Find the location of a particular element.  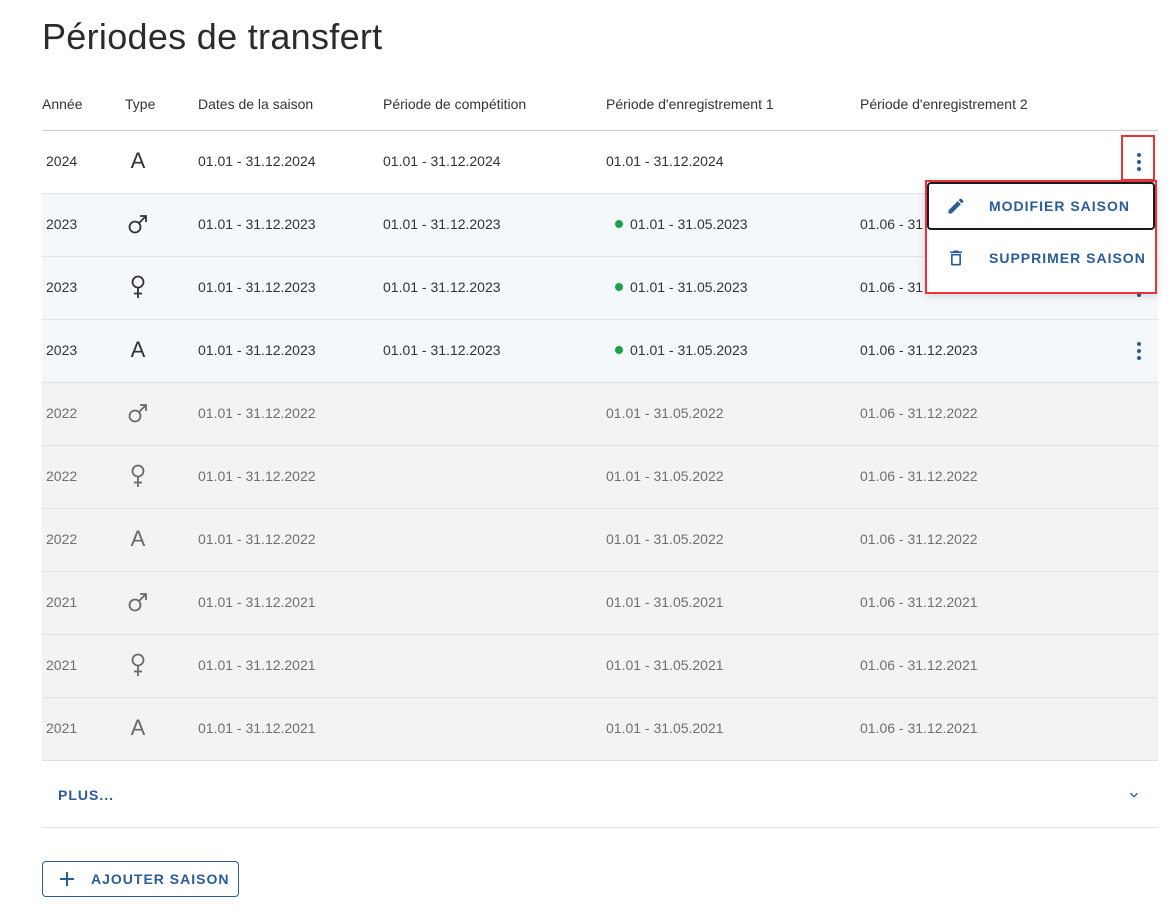

trash-icon is located at coordinates (956, 258).